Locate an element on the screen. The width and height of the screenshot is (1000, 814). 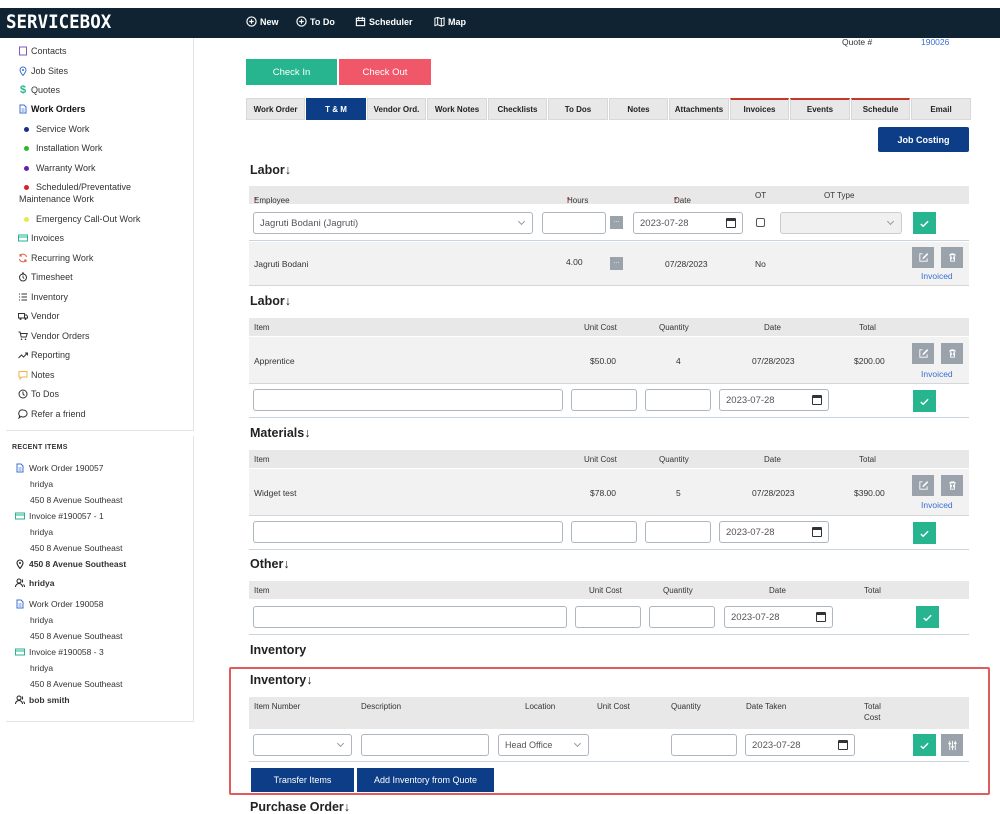
sidebar-subitem-emergency-work: Emergency Call-Out Work is located at coordinates (82, 219).